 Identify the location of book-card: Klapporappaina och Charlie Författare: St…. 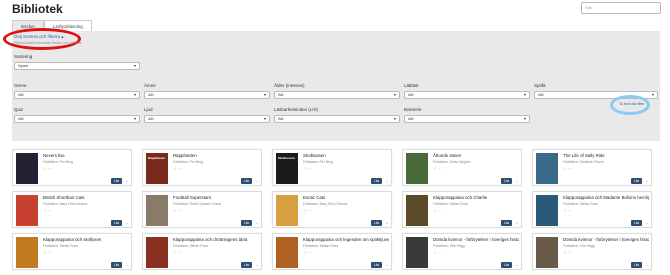
(462, 209).